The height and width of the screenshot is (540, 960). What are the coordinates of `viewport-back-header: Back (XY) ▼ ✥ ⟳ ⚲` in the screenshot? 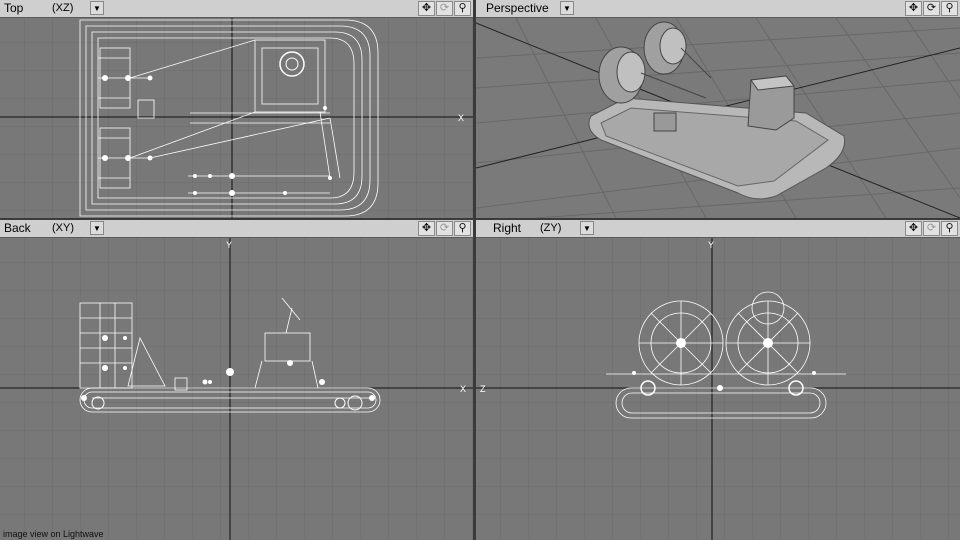 It's located at (236, 229).